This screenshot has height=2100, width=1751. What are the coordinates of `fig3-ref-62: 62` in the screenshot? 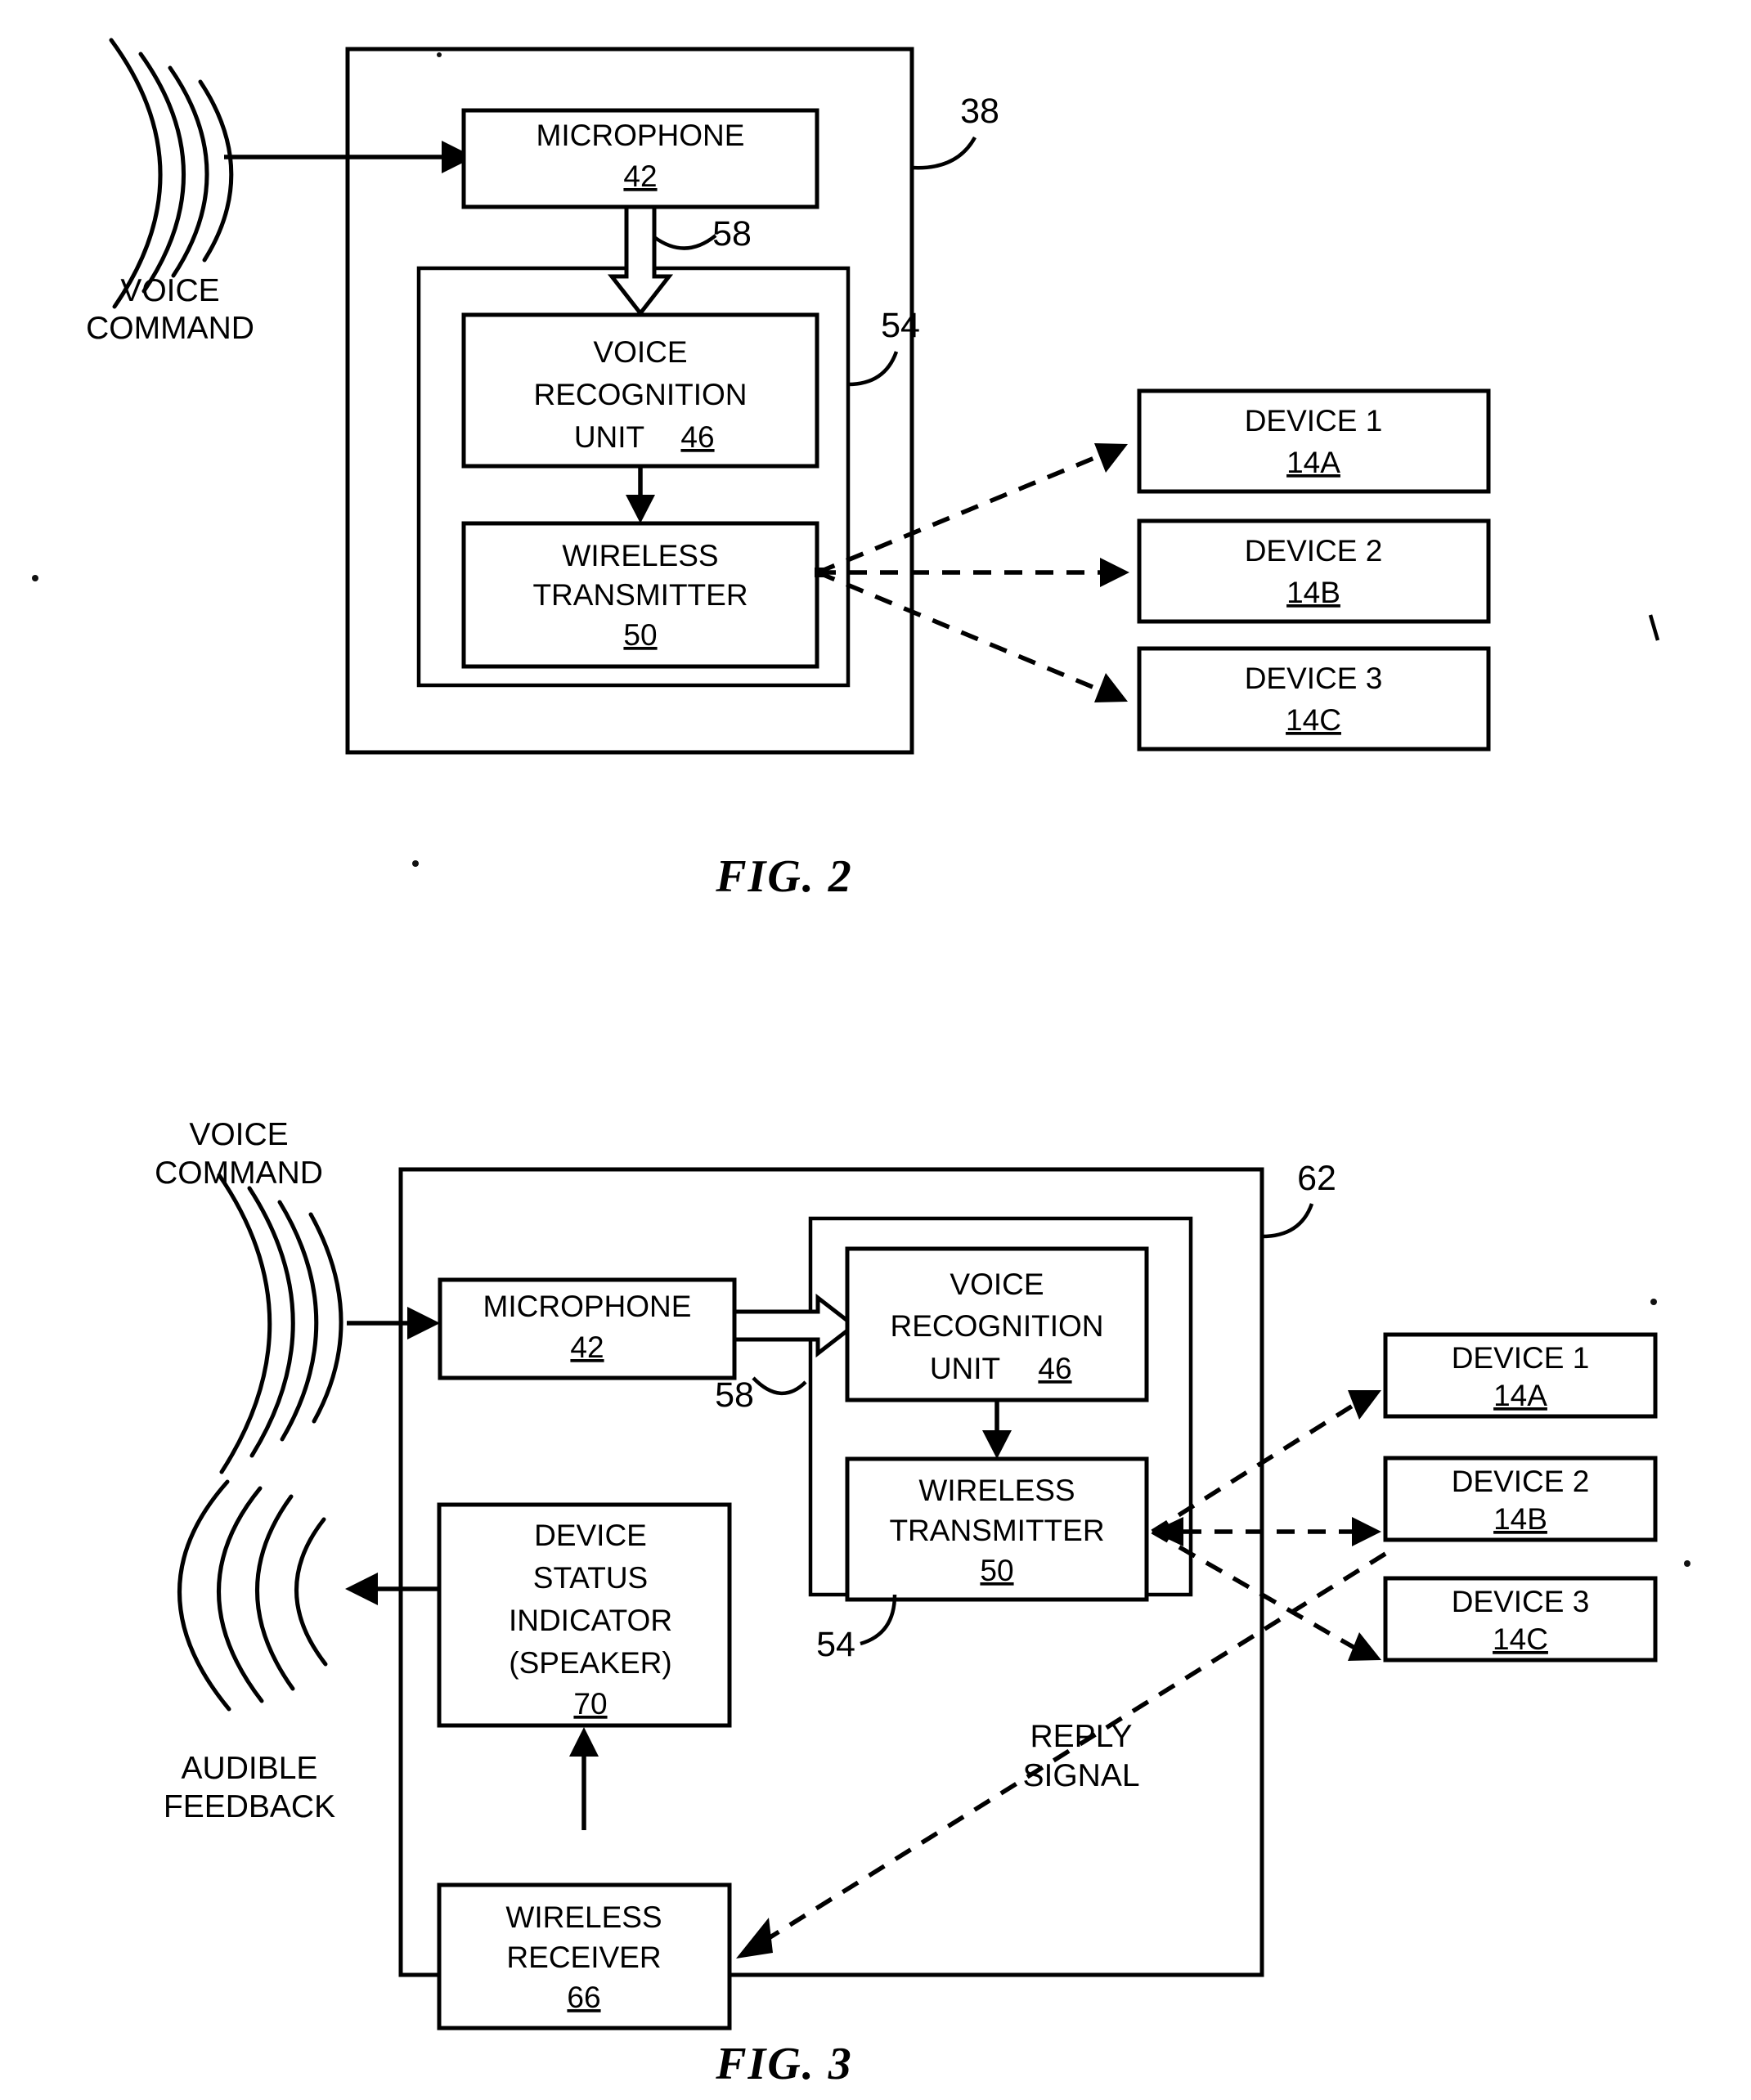 It's located at (1316, 1178).